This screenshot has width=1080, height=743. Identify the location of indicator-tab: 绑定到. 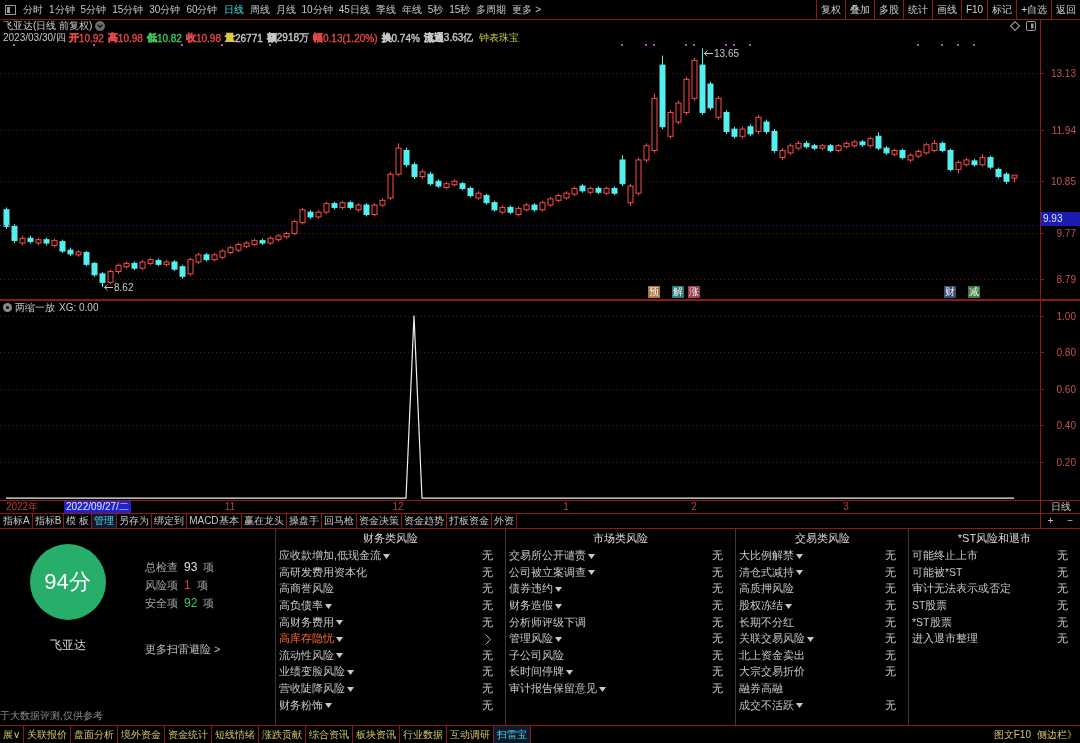
(170, 521).